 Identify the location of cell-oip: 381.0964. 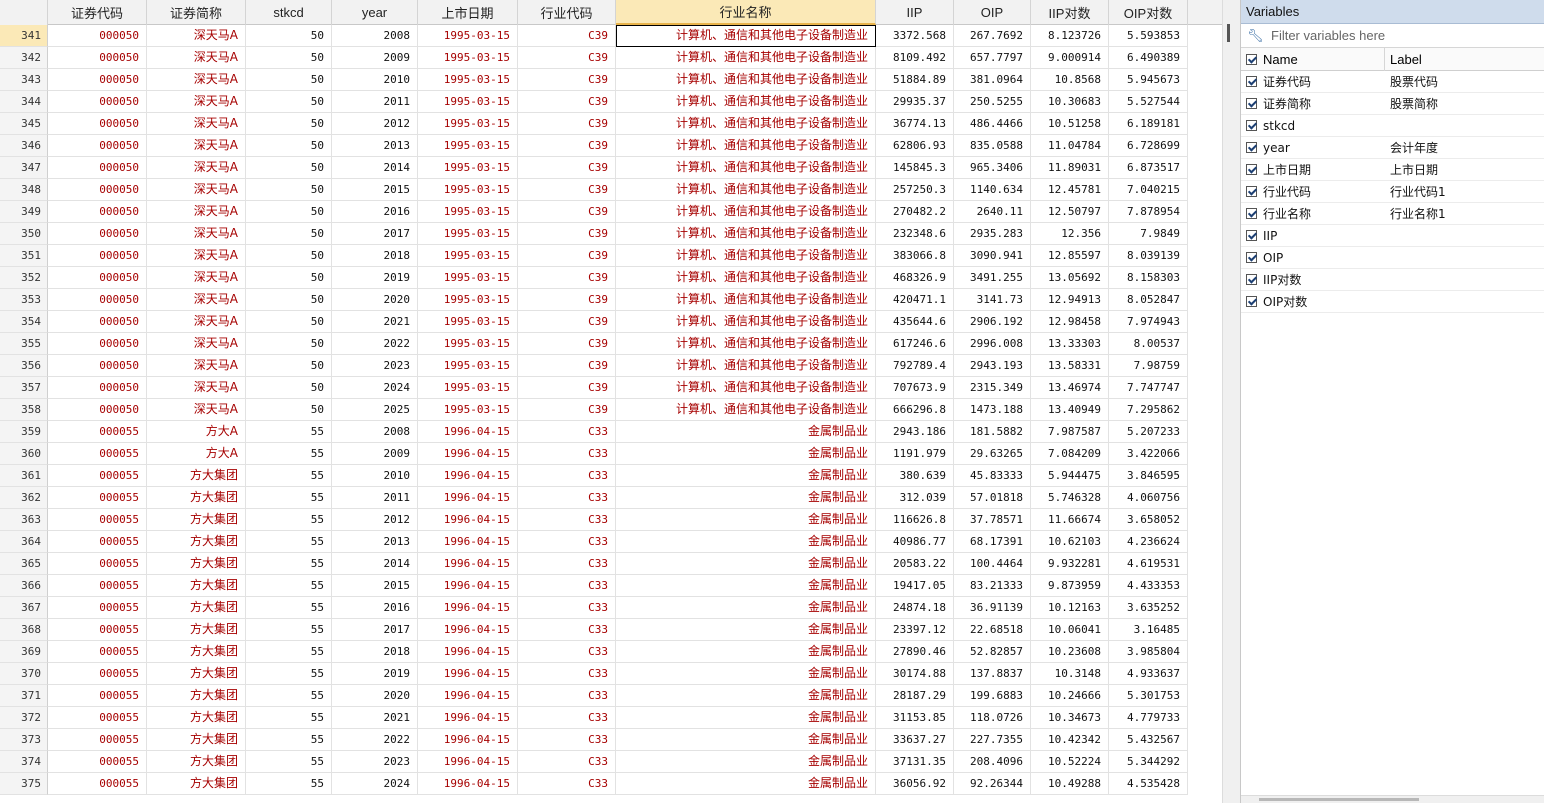
(992, 80).